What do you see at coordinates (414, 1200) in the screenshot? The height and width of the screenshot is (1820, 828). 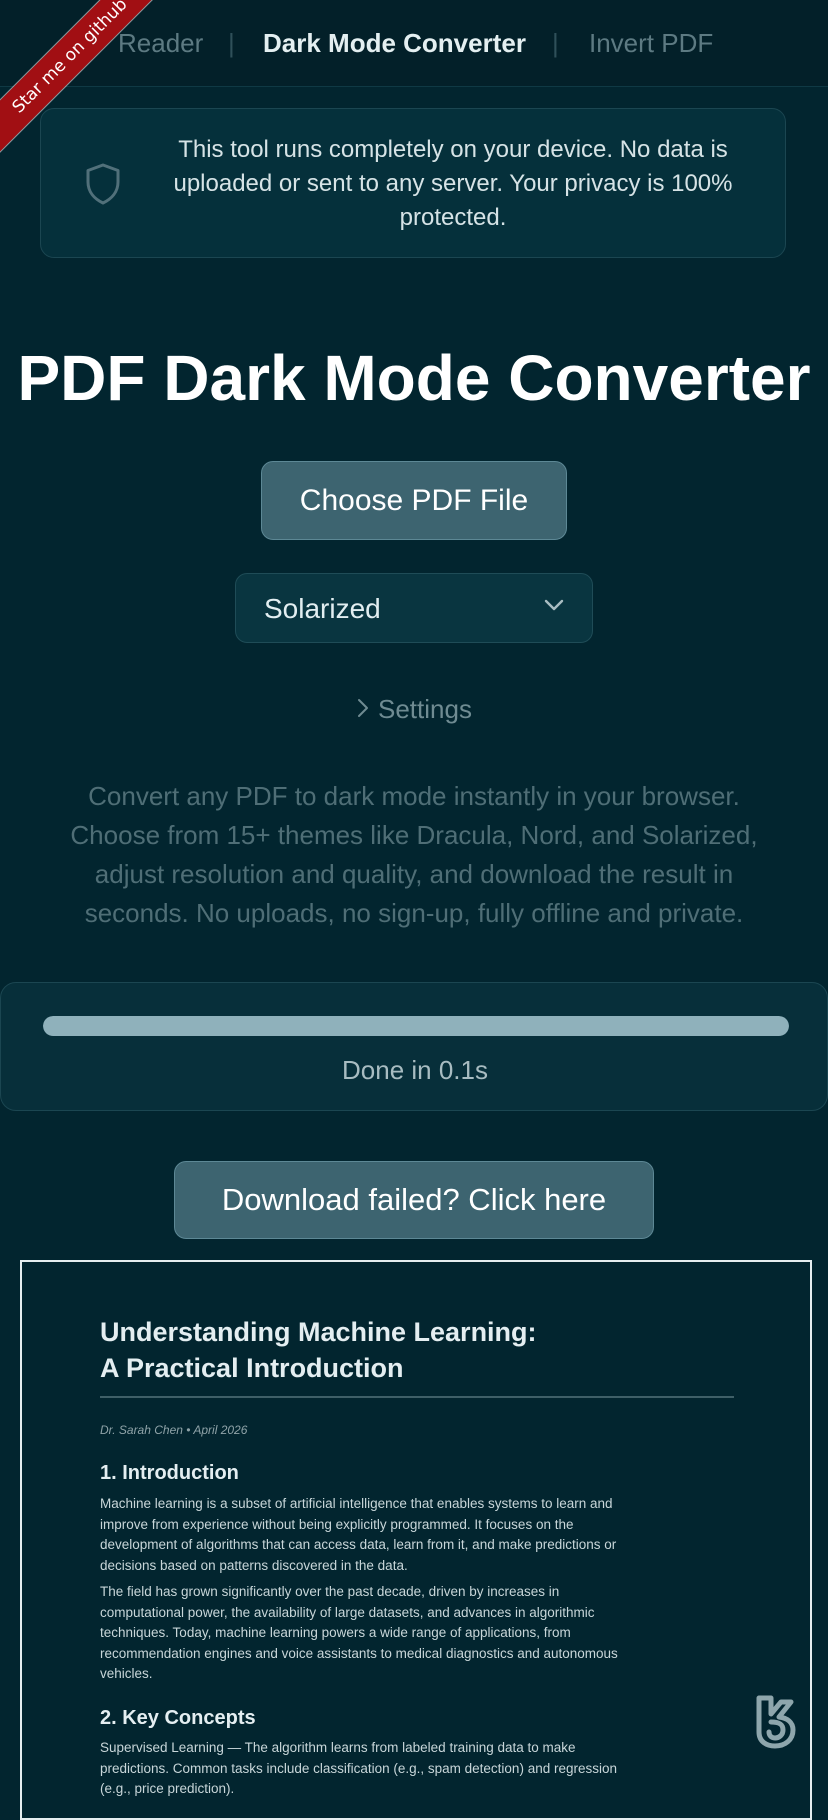 I see `download-fallback-button: Download failed? Click here` at bounding box center [414, 1200].